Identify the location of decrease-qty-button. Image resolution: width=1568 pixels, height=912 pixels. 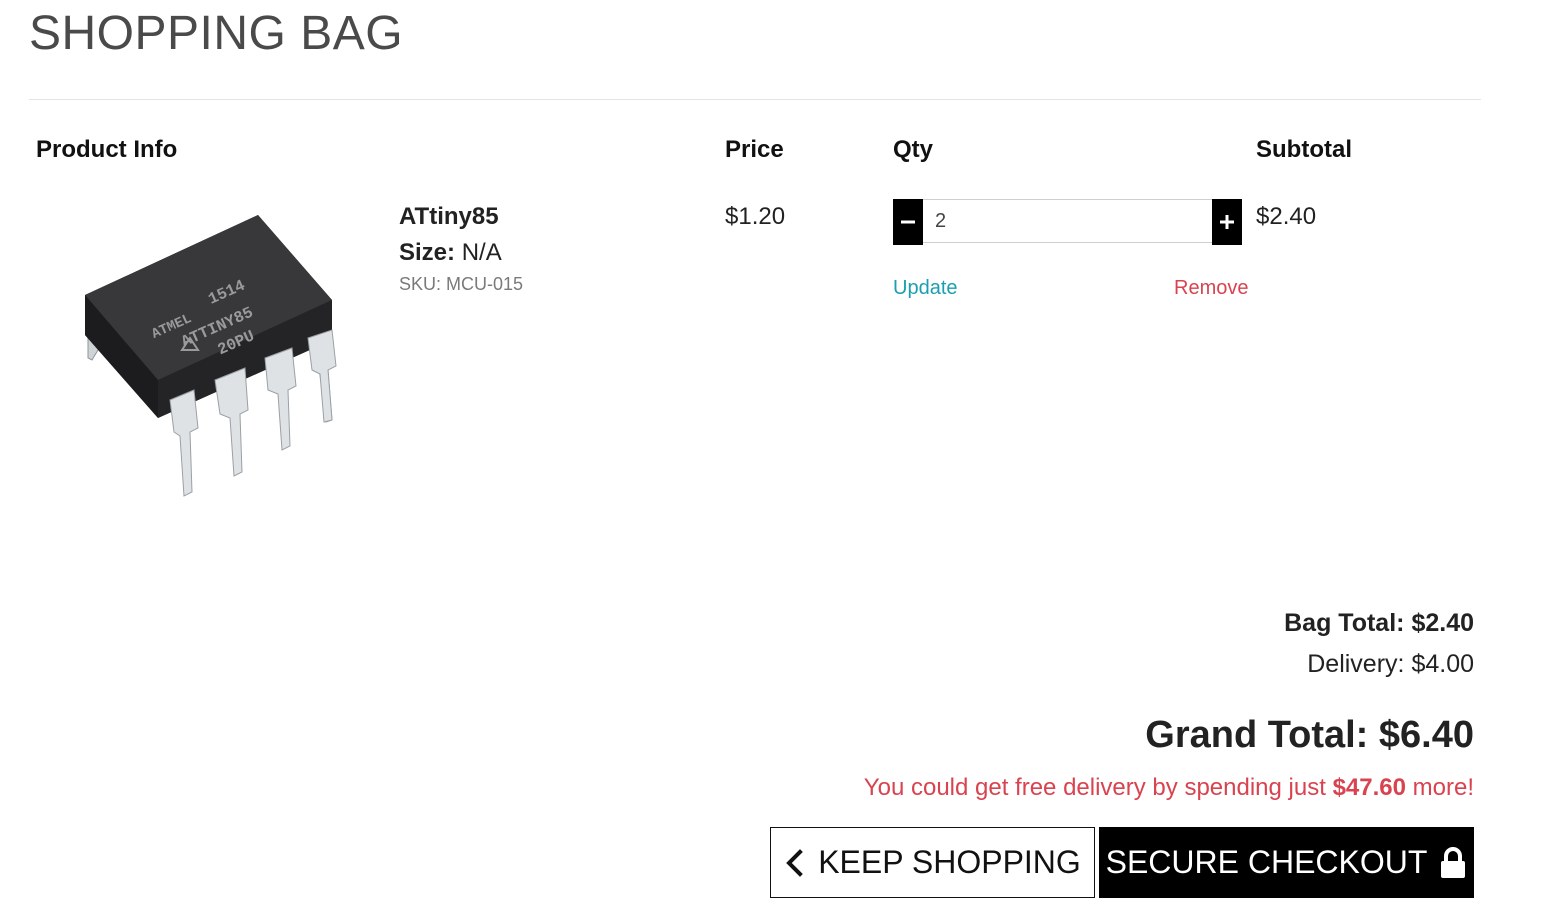
(908, 222).